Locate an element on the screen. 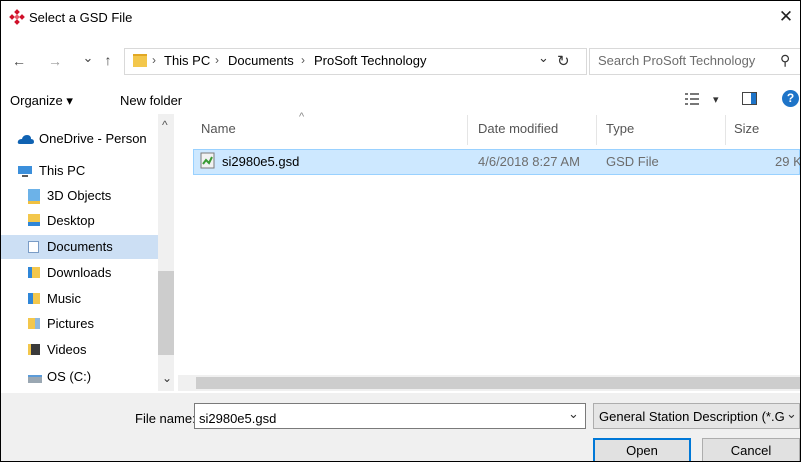  address-dropdown-icon: ⌄ is located at coordinates (543, 58).